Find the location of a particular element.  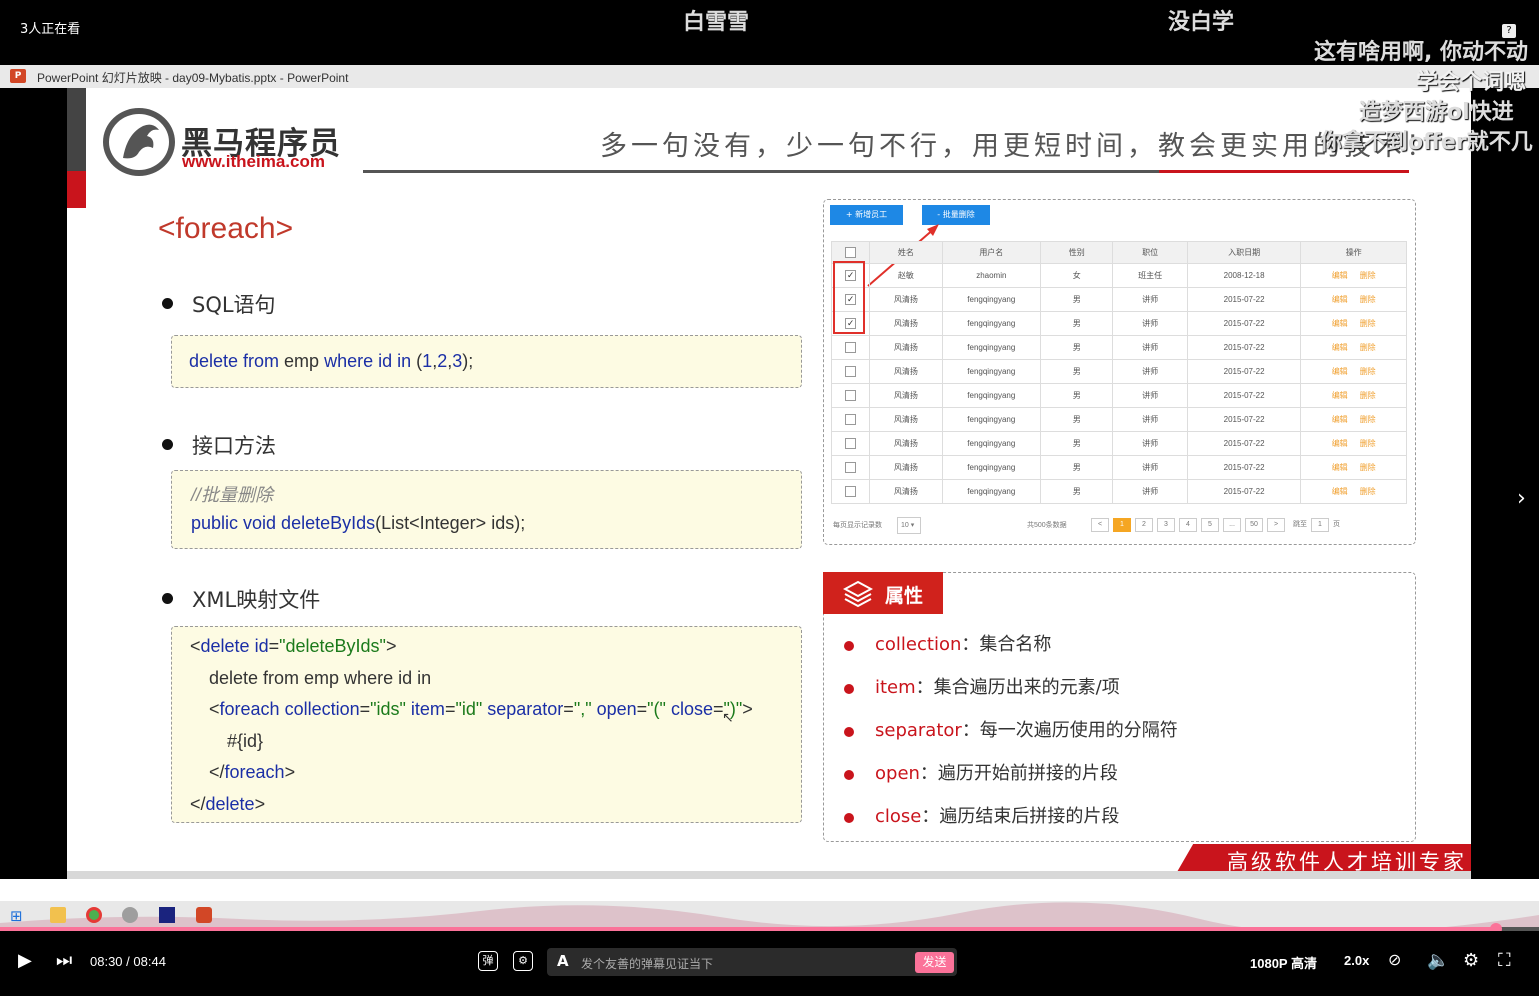

table-row: ✓ 赵敏 zhaomin 女班主任 2008-12-18 编辑 删除 is located at coordinates (1118, 275).